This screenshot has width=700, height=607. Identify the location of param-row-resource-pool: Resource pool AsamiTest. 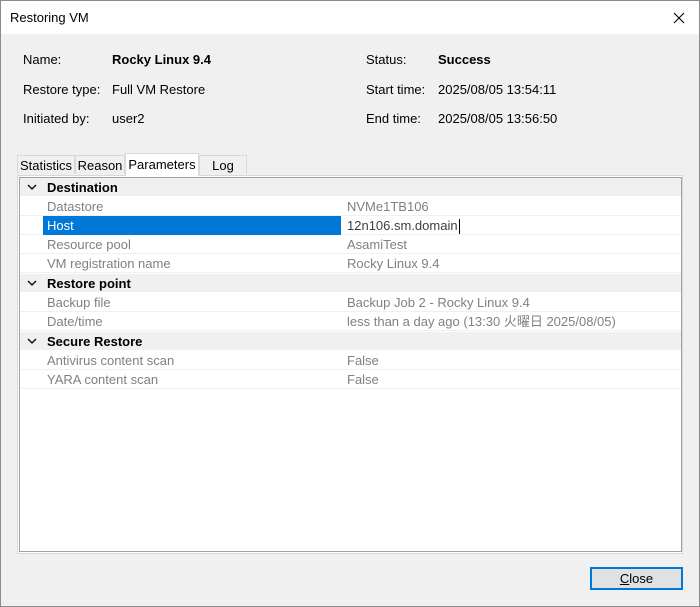
(350, 244).